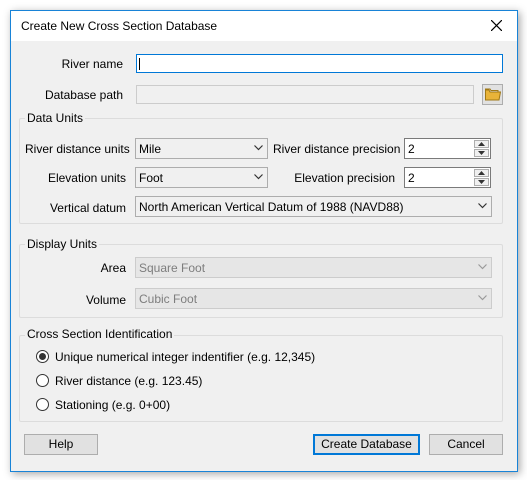 The width and height of the screenshot is (527, 480). What do you see at coordinates (319, 63) in the screenshot?
I see `river-name-input` at bounding box center [319, 63].